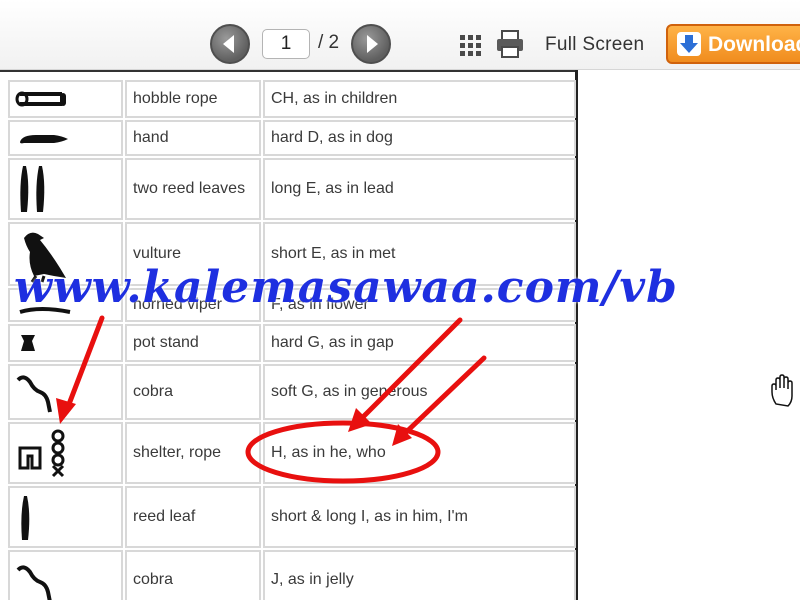 The height and width of the screenshot is (600, 800). Describe the element at coordinates (32, 189) in the screenshot. I see `two-reed-leaves-glyph` at that location.